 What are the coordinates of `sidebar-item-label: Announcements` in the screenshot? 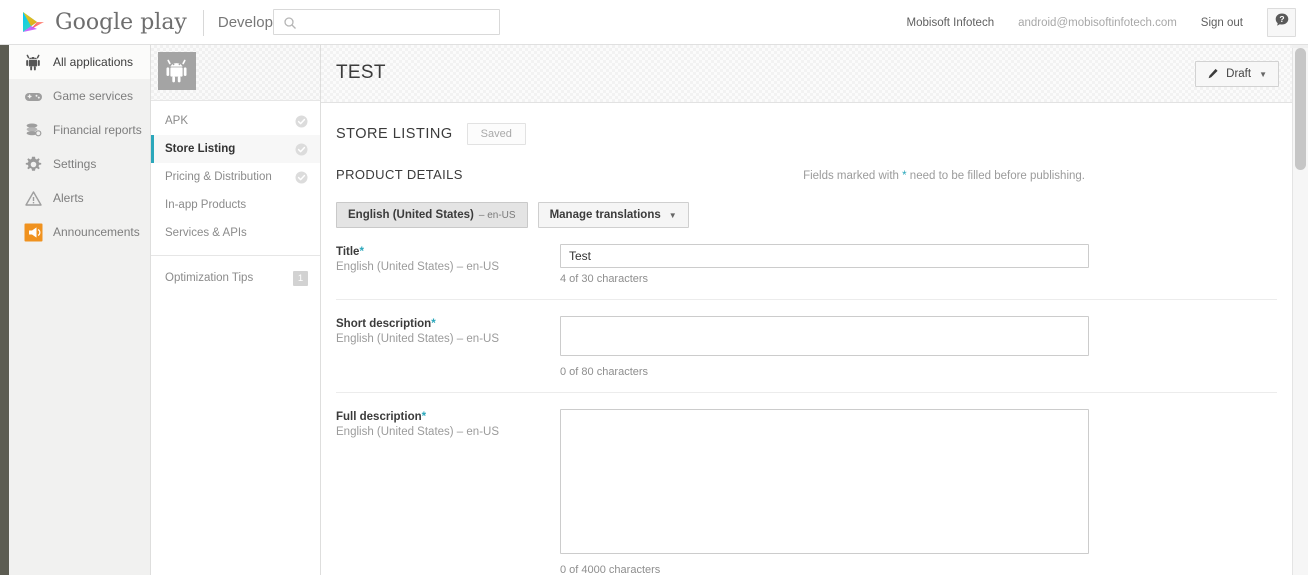 It's located at (96, 232).